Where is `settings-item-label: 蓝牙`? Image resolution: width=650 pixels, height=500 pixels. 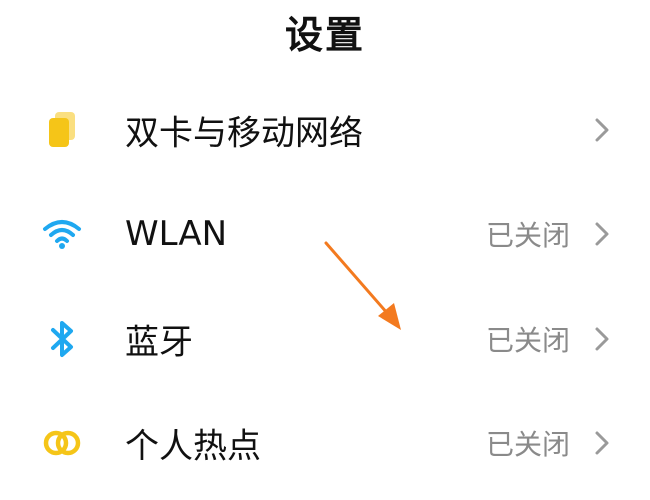 settings-item-label: 蓝牙 is located at coordinates (159, 342).